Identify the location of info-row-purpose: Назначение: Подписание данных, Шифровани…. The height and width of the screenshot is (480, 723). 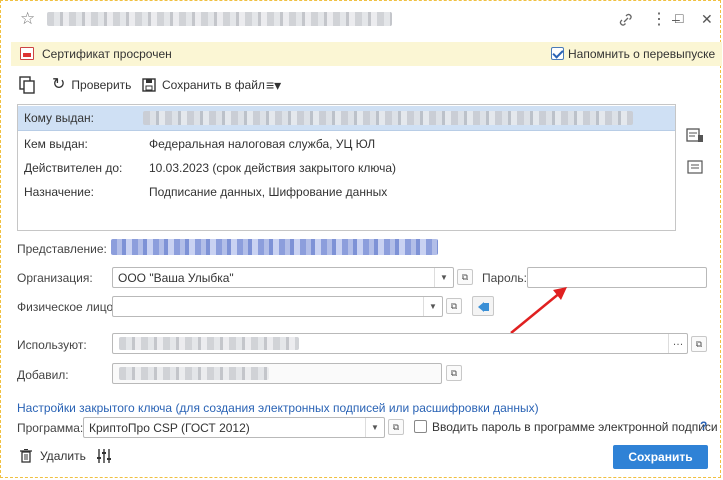
(346, 192).